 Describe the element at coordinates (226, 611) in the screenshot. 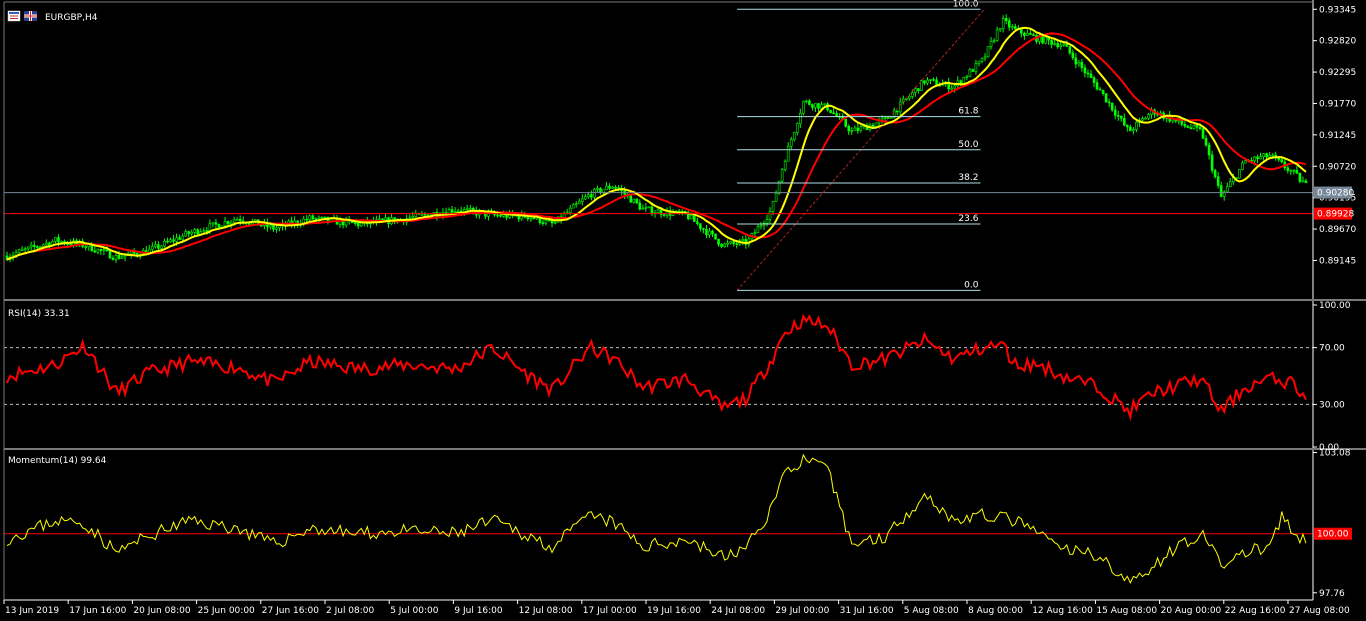

I see `time-axis-tick-label: 25 Jun 00:00` at that location.